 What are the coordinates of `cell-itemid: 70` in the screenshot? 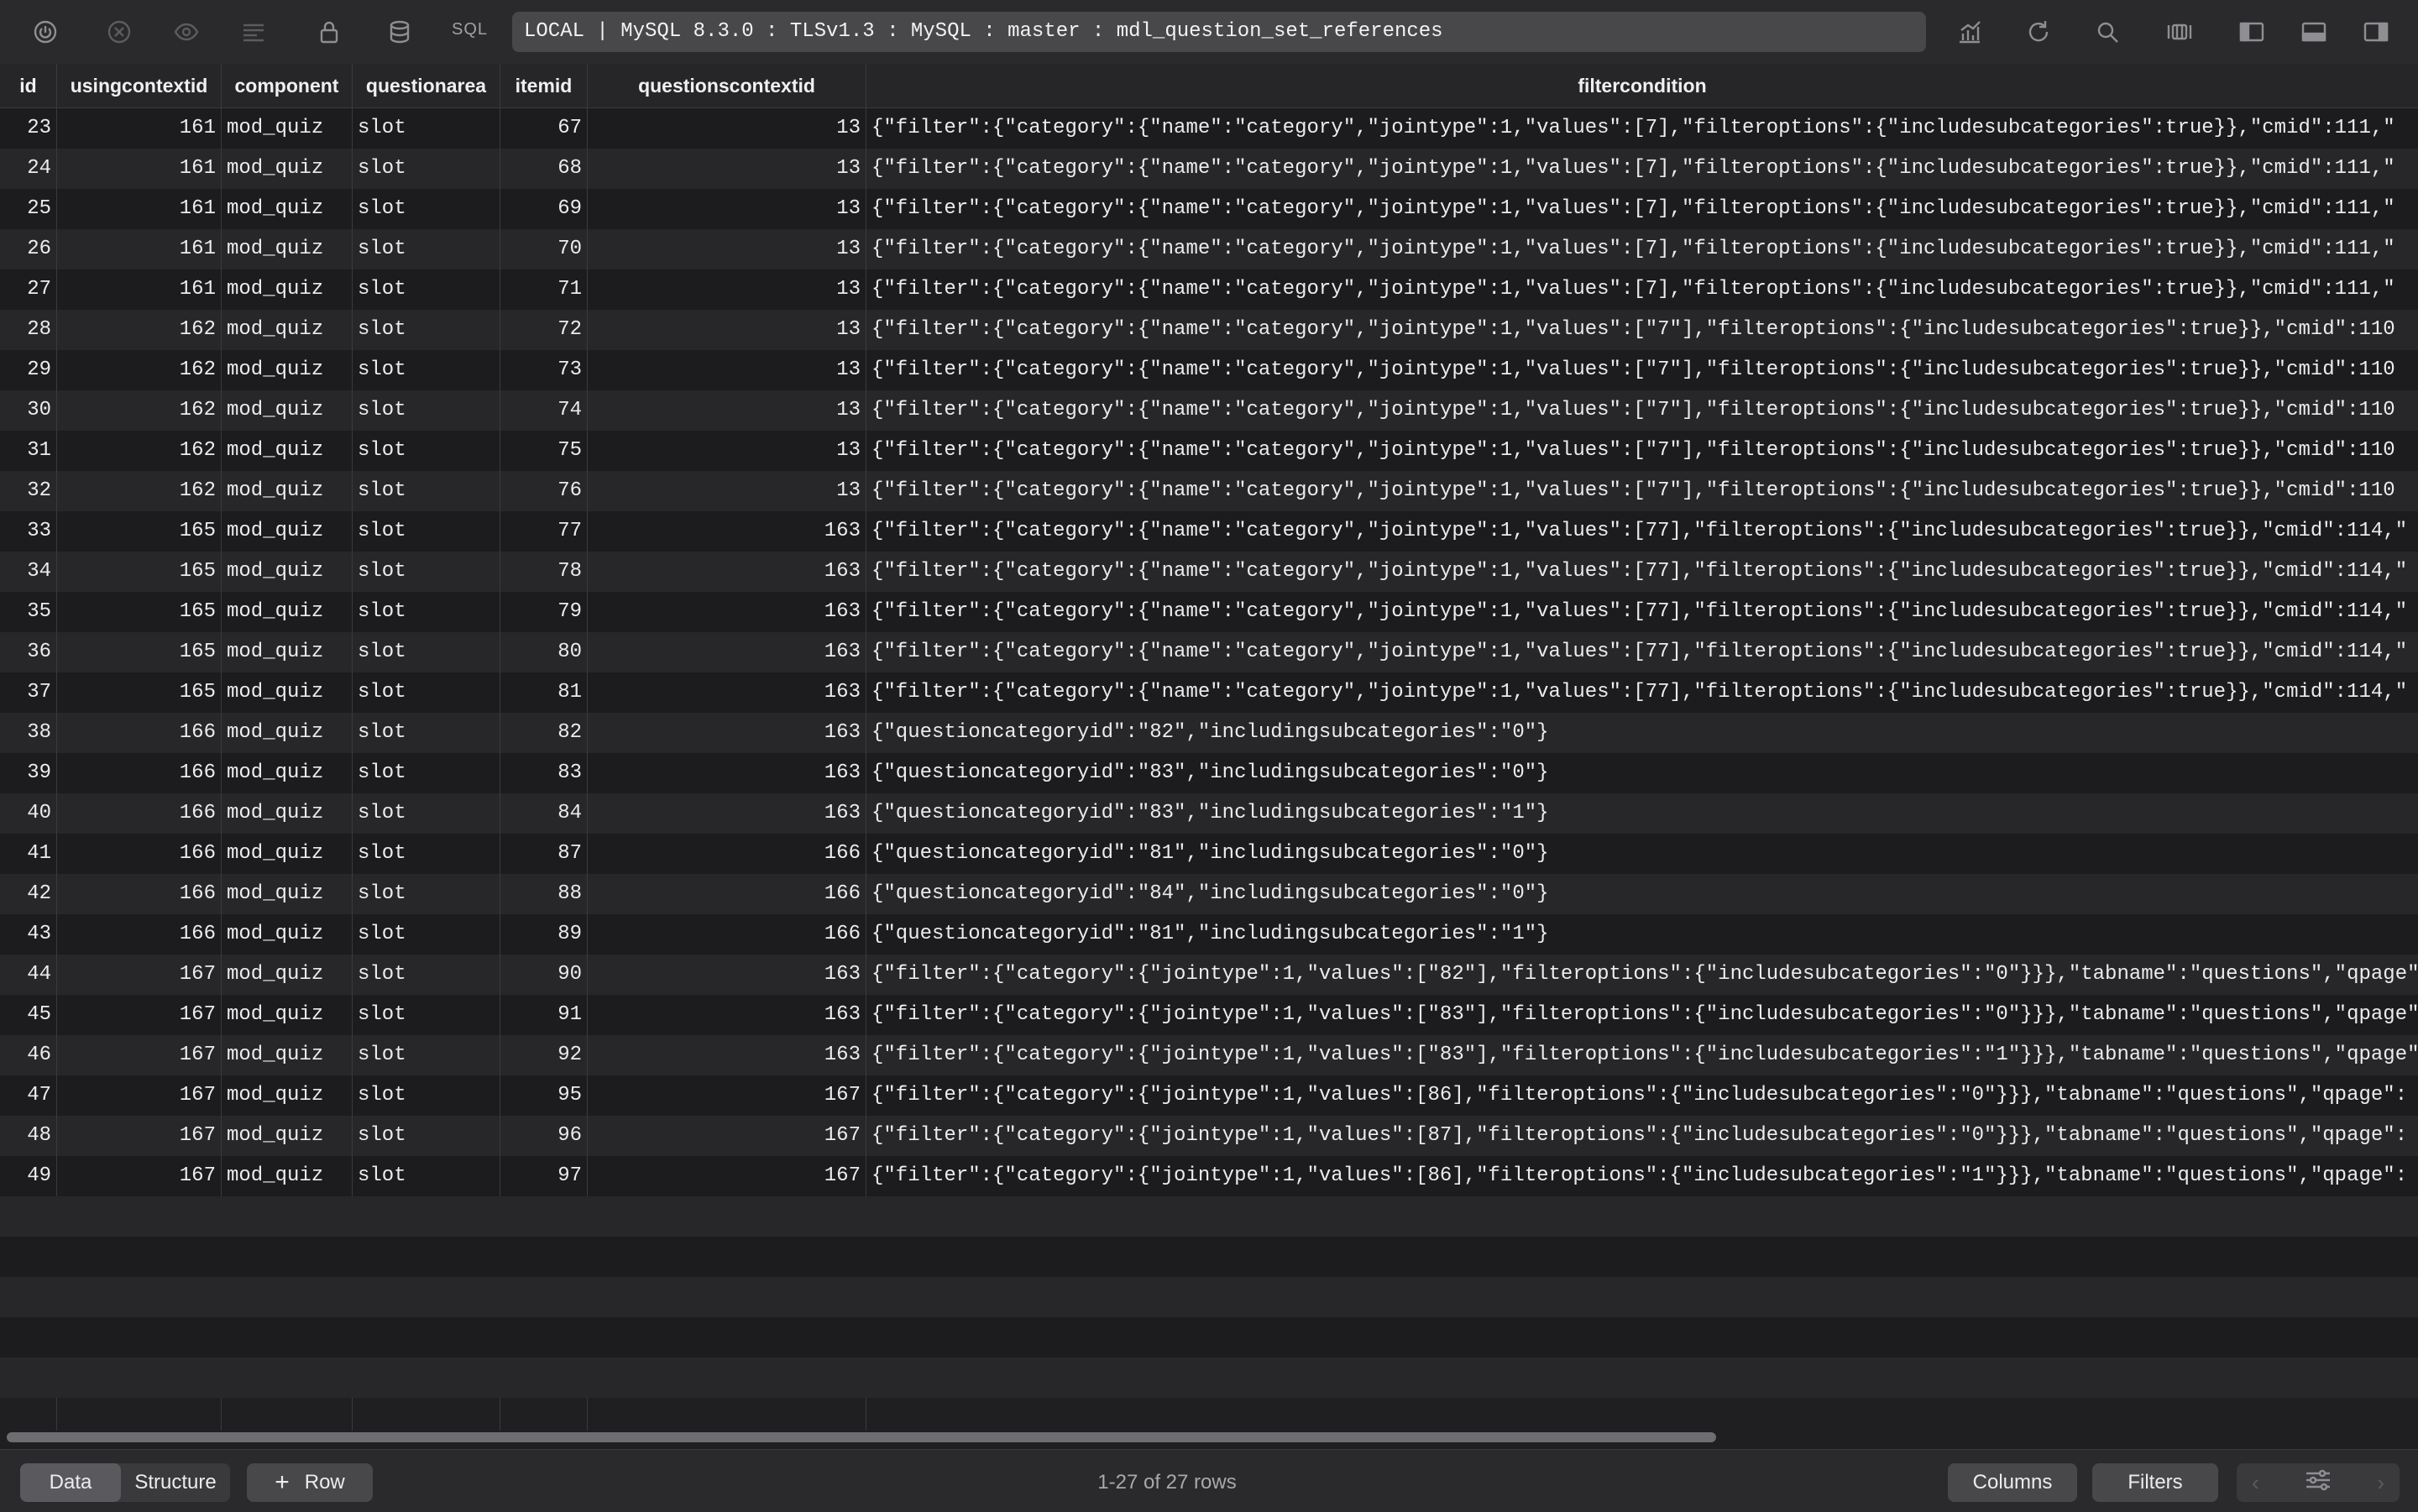 It's located at (544, 249).